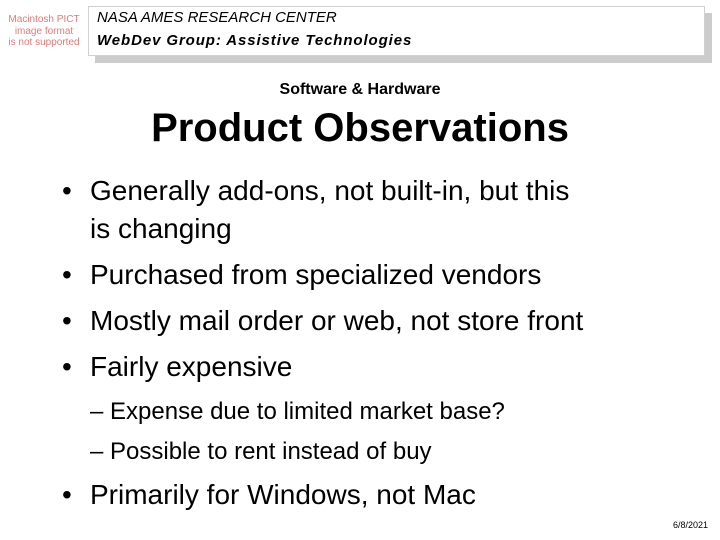 This screenshot has width=720, height=540. I want to click on bullet-text: Fairly expensive, so click(191, 366).